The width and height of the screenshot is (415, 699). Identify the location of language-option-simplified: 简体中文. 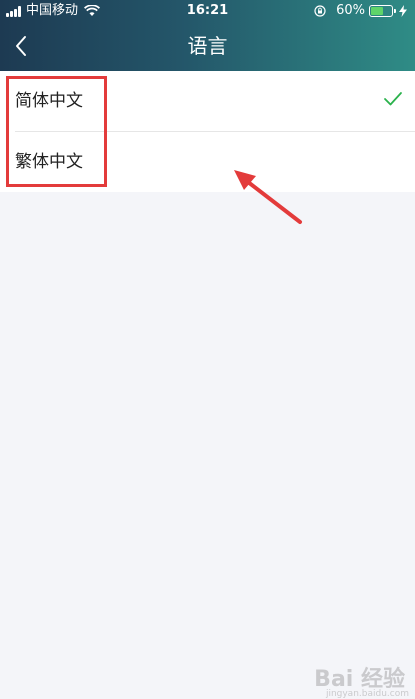
(207, 101).